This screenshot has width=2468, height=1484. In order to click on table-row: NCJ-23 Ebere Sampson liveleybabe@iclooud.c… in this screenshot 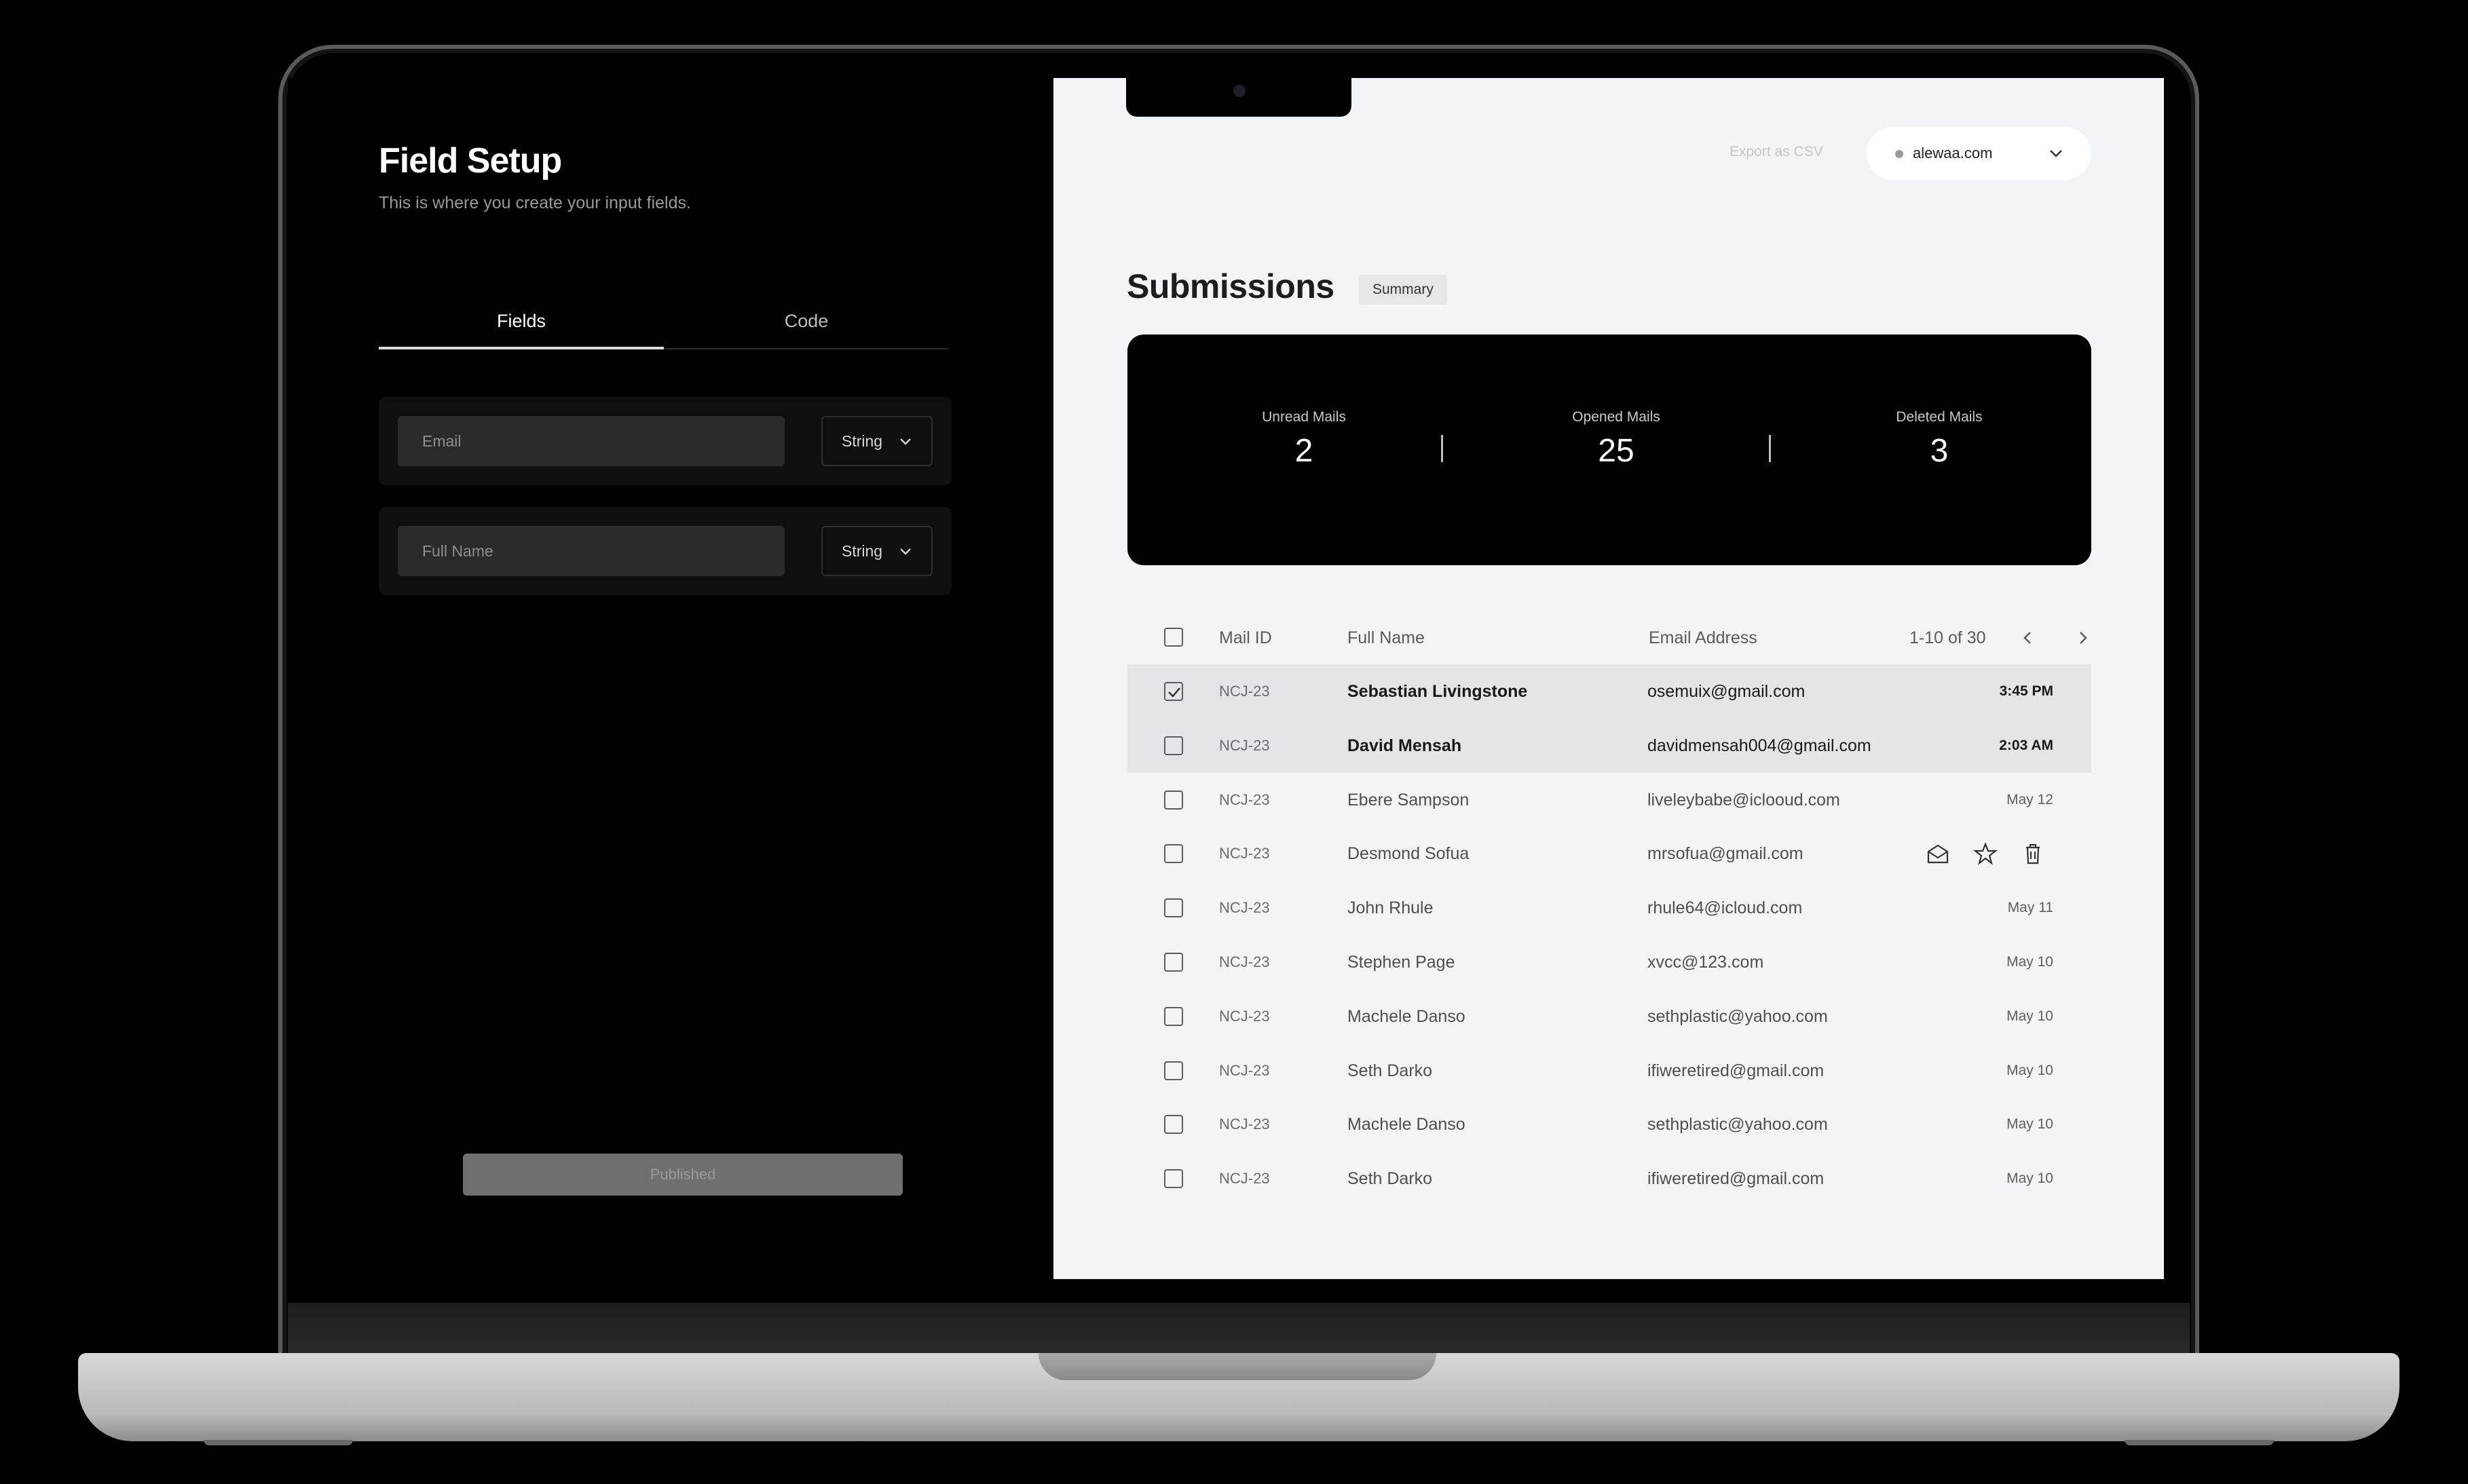, I will do `click(1609, 800)`.